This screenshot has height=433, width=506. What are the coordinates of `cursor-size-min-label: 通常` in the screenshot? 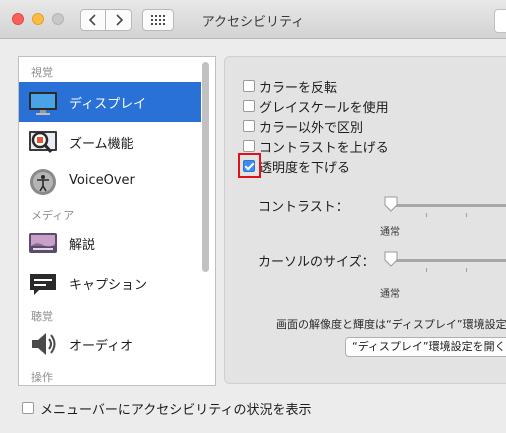 It's located at (390, 294).